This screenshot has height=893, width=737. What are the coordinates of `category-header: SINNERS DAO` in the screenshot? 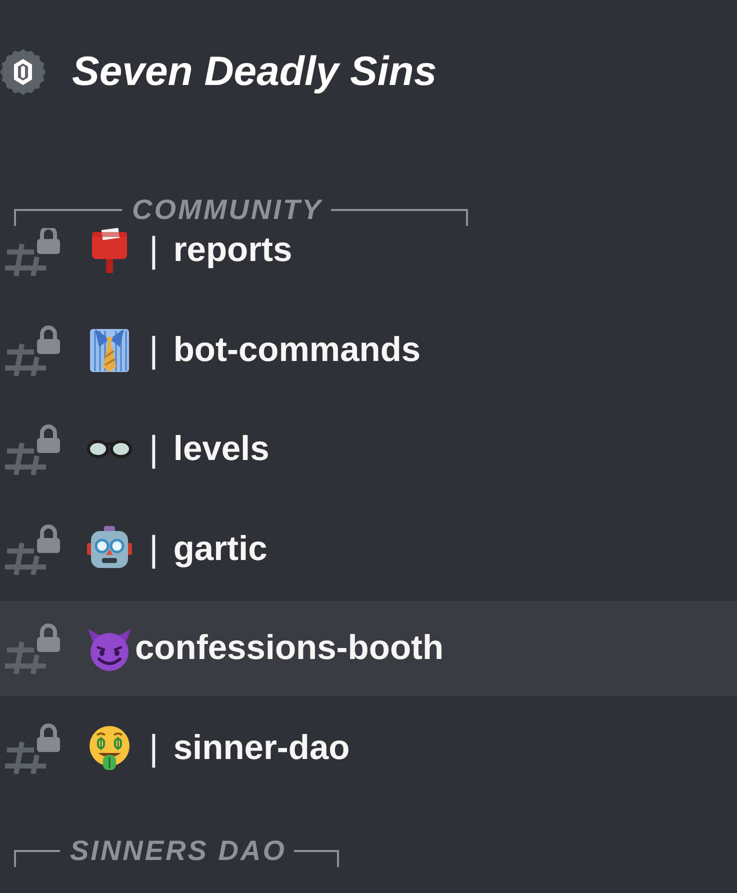 It's located at (177, 851).